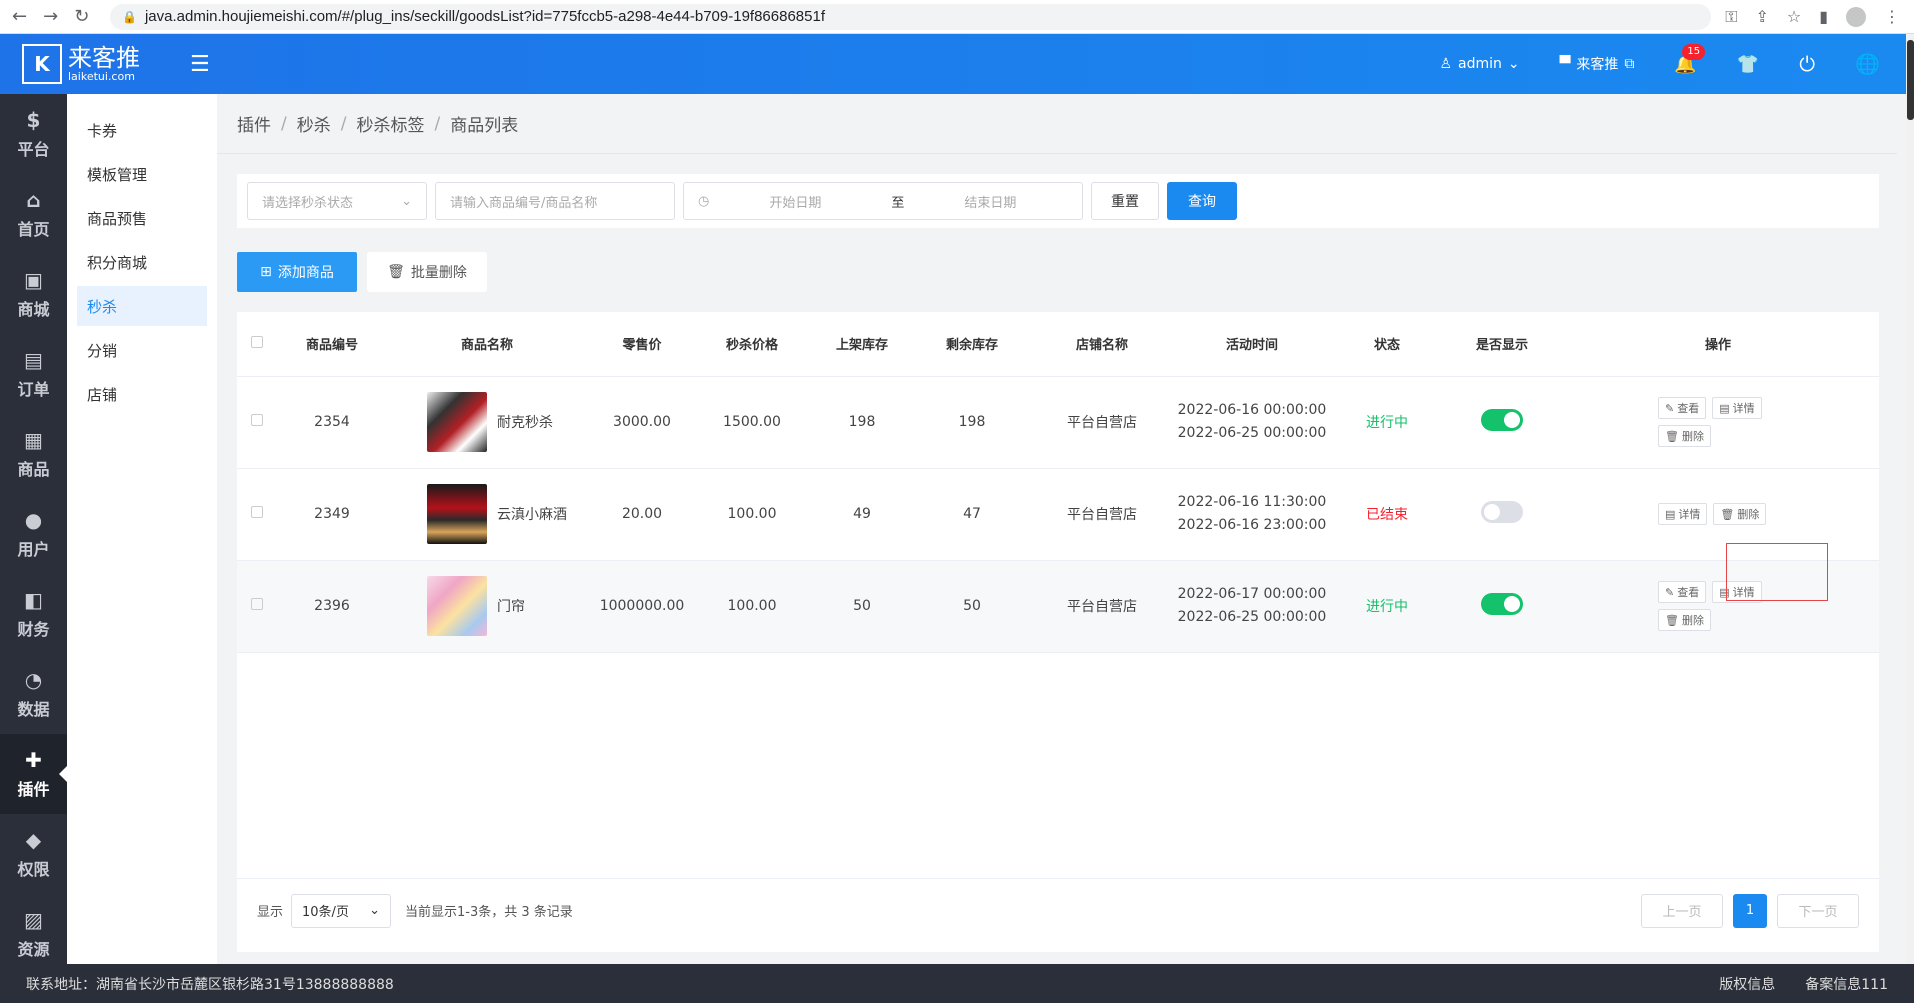 The height and width of the screenshot is (1003, 1914). What do you see at coordinates (532, 515) in the screenshot?
I see `goods-name: 云滇小麻酒` at bounding box center [532, 515].